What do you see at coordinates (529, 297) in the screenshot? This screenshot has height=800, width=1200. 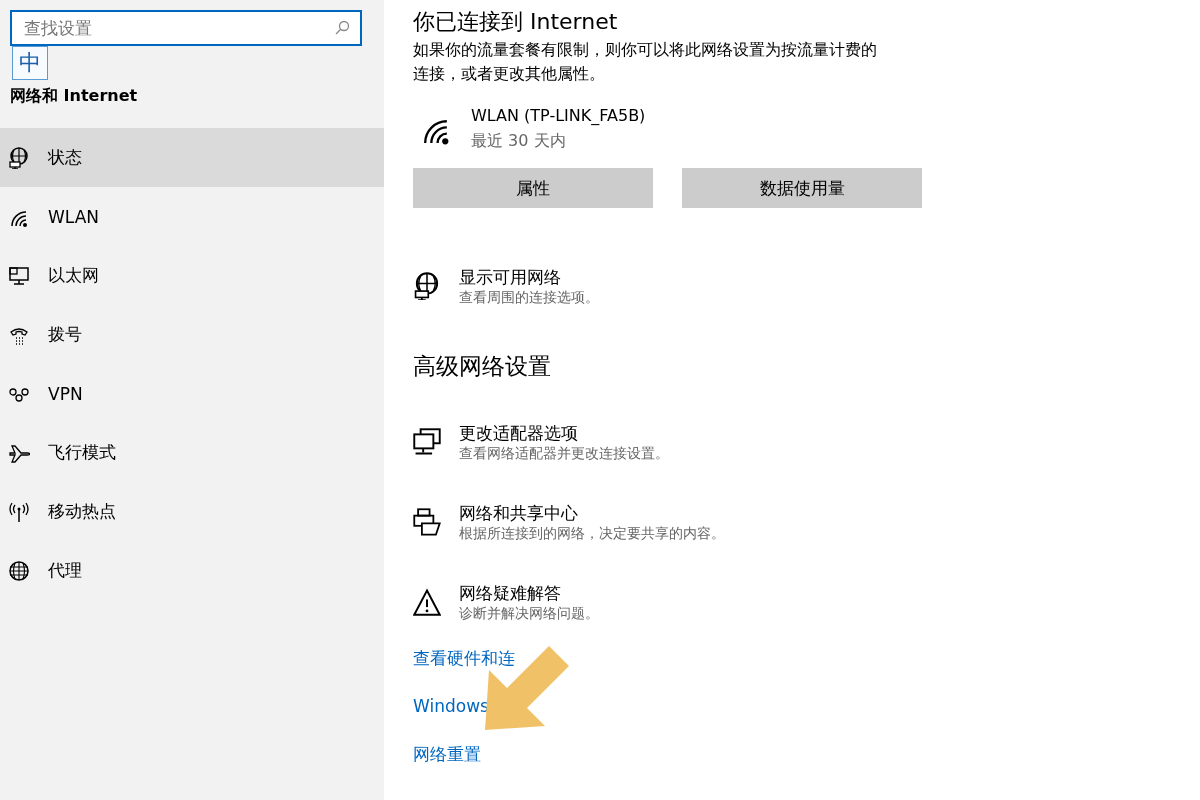 I see `option-description: 查看周围的连接选项。` at bounding box center [529, 297].